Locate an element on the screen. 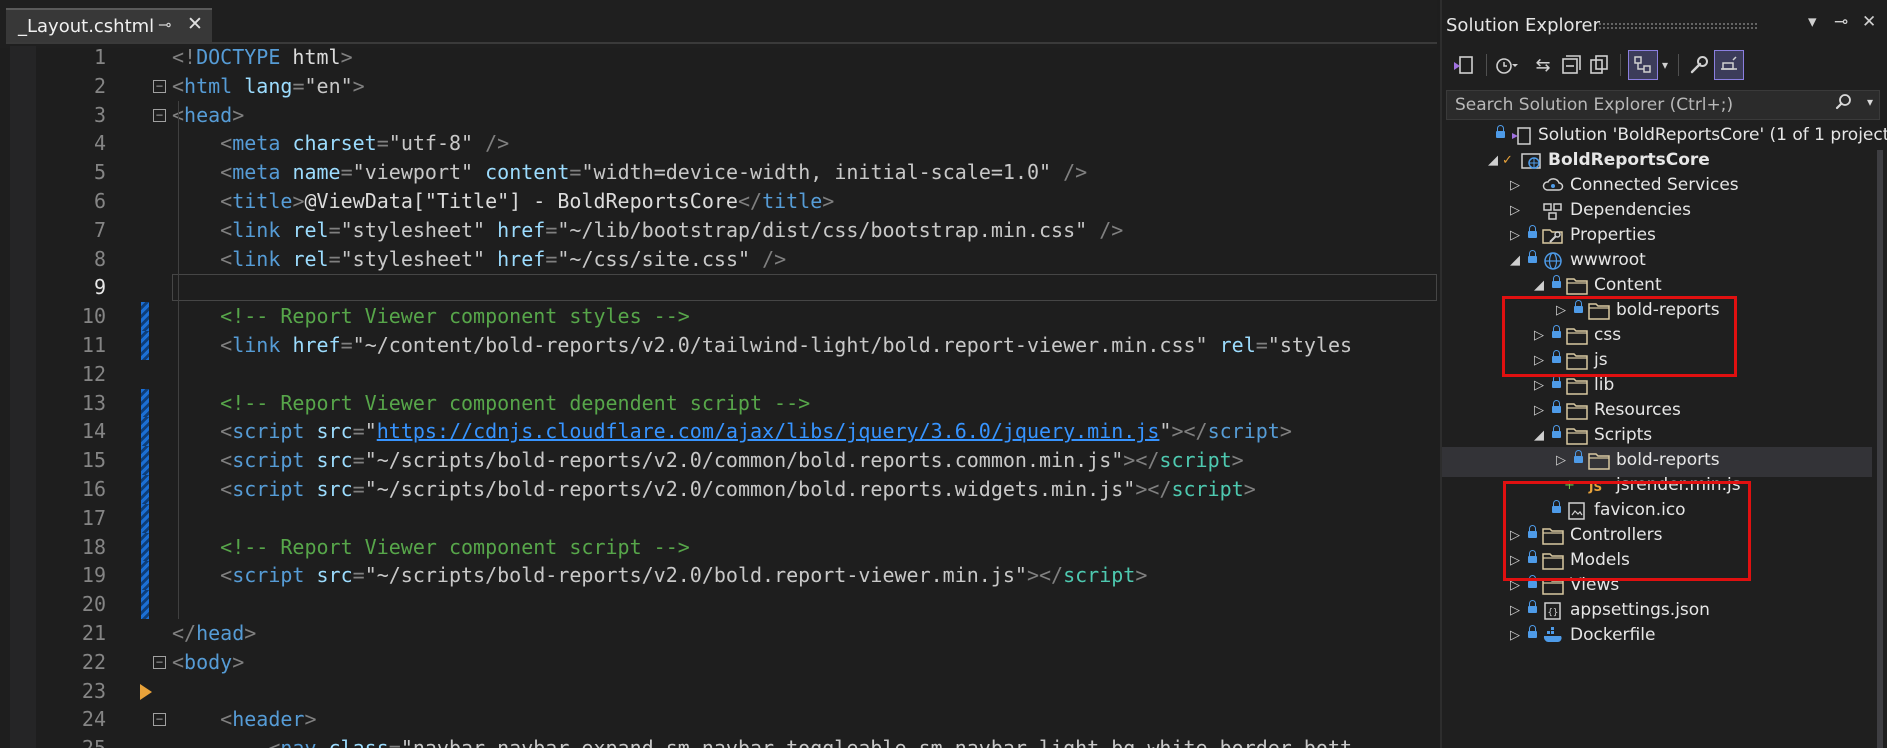 This screenshot has height=748, width=1887. tree-item-label: bold-reports is located at coordinates (1668, 460).